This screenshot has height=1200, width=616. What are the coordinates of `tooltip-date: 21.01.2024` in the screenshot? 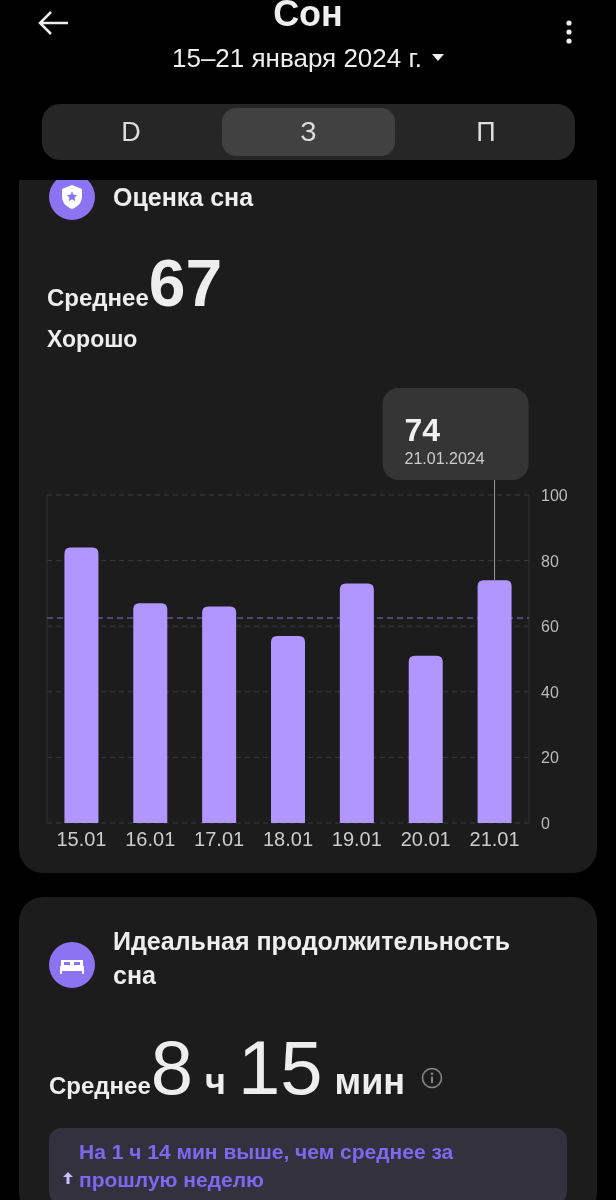 It's located at (444, 458).